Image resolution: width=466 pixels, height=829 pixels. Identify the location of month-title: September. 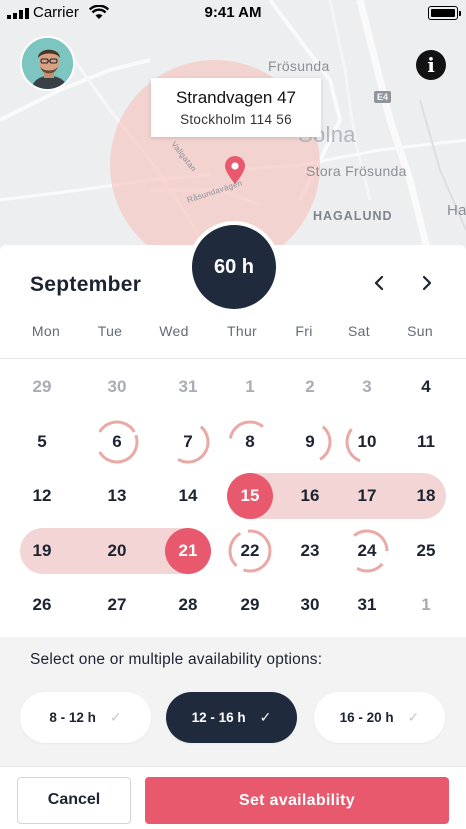
(86, 284).